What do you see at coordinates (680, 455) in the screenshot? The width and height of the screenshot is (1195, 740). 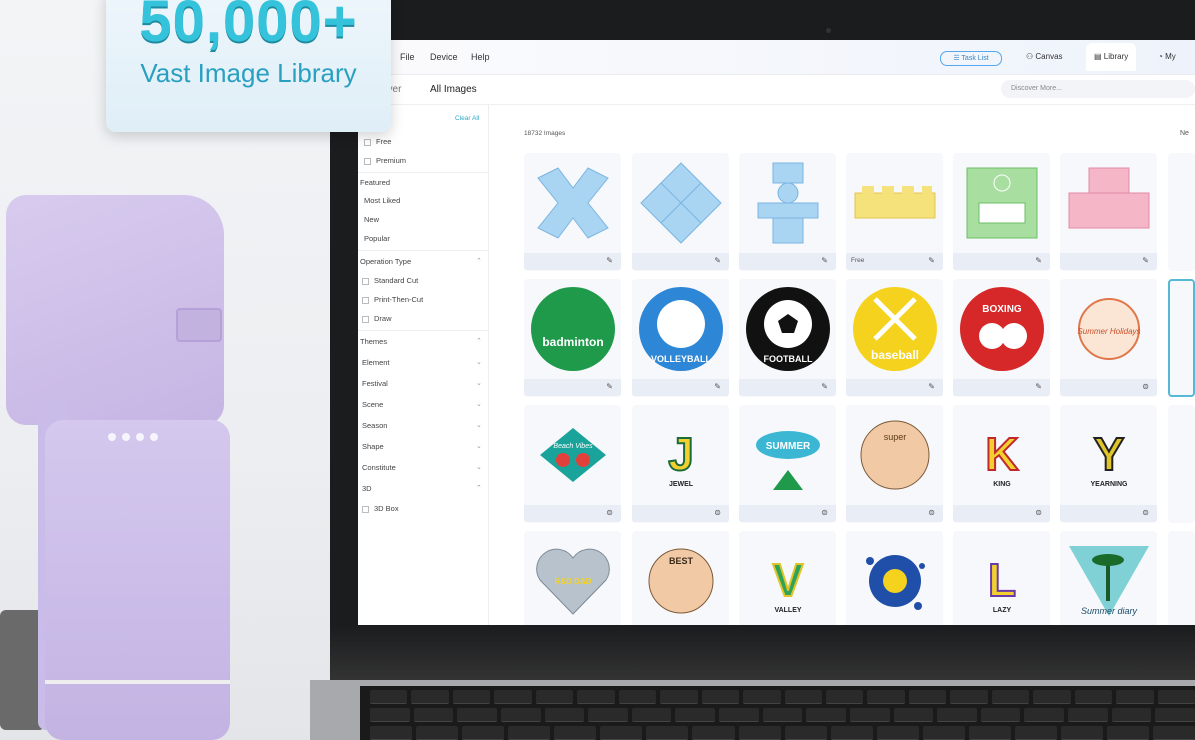 I see `letter-j-art: J JEWEL` at bounding box center [680, 455].